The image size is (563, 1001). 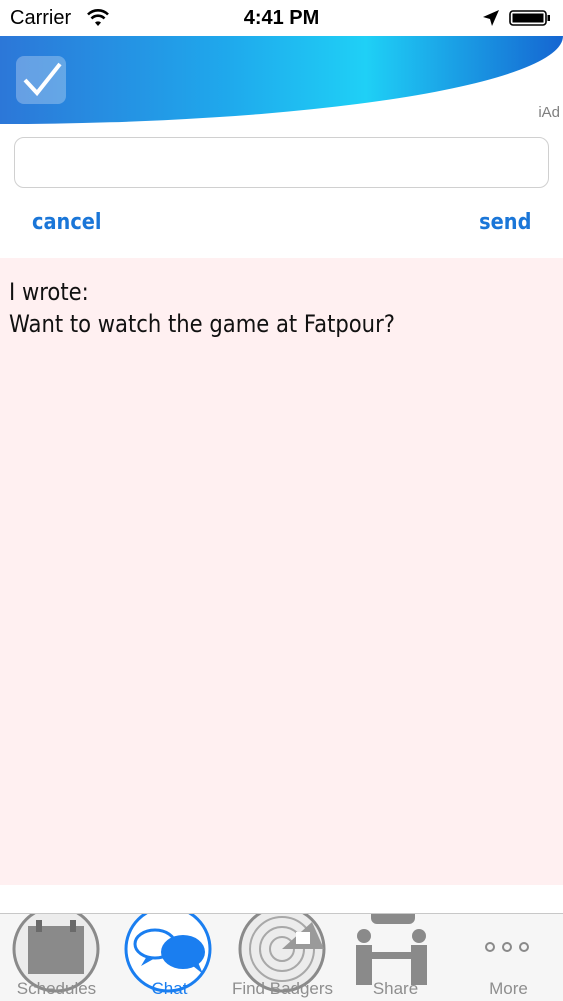 I want to click on location-arrow-icon, so click(x=491, y=18).